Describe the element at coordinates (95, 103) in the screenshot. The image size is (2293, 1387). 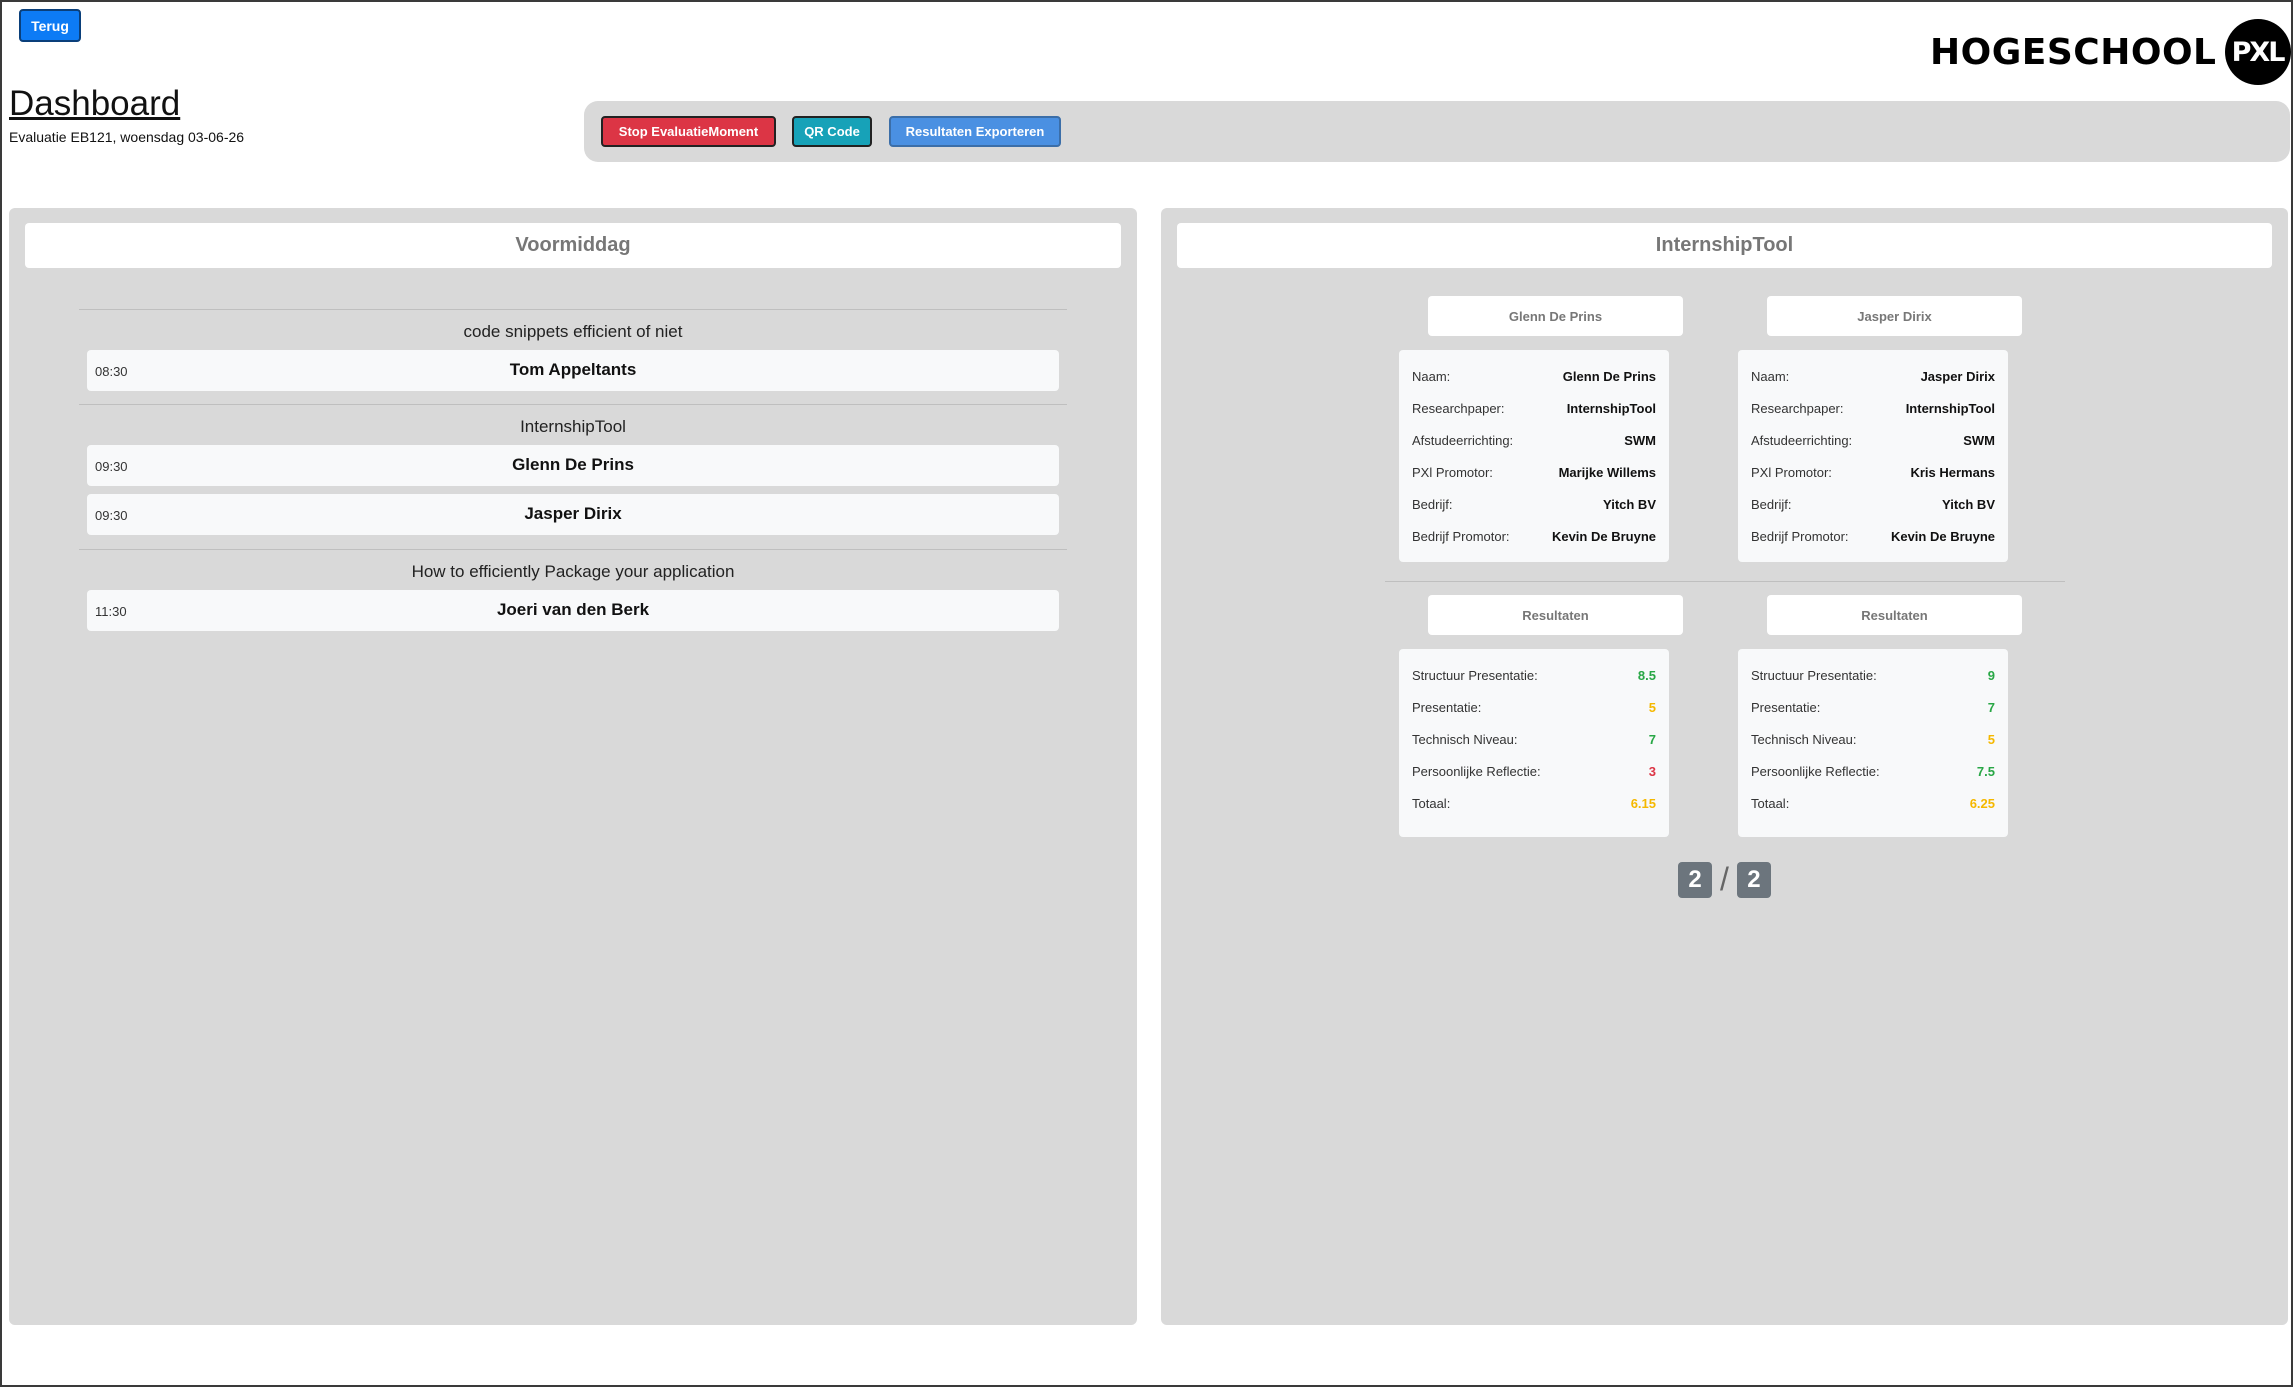
I see `page-title: Dashboard` at that location.